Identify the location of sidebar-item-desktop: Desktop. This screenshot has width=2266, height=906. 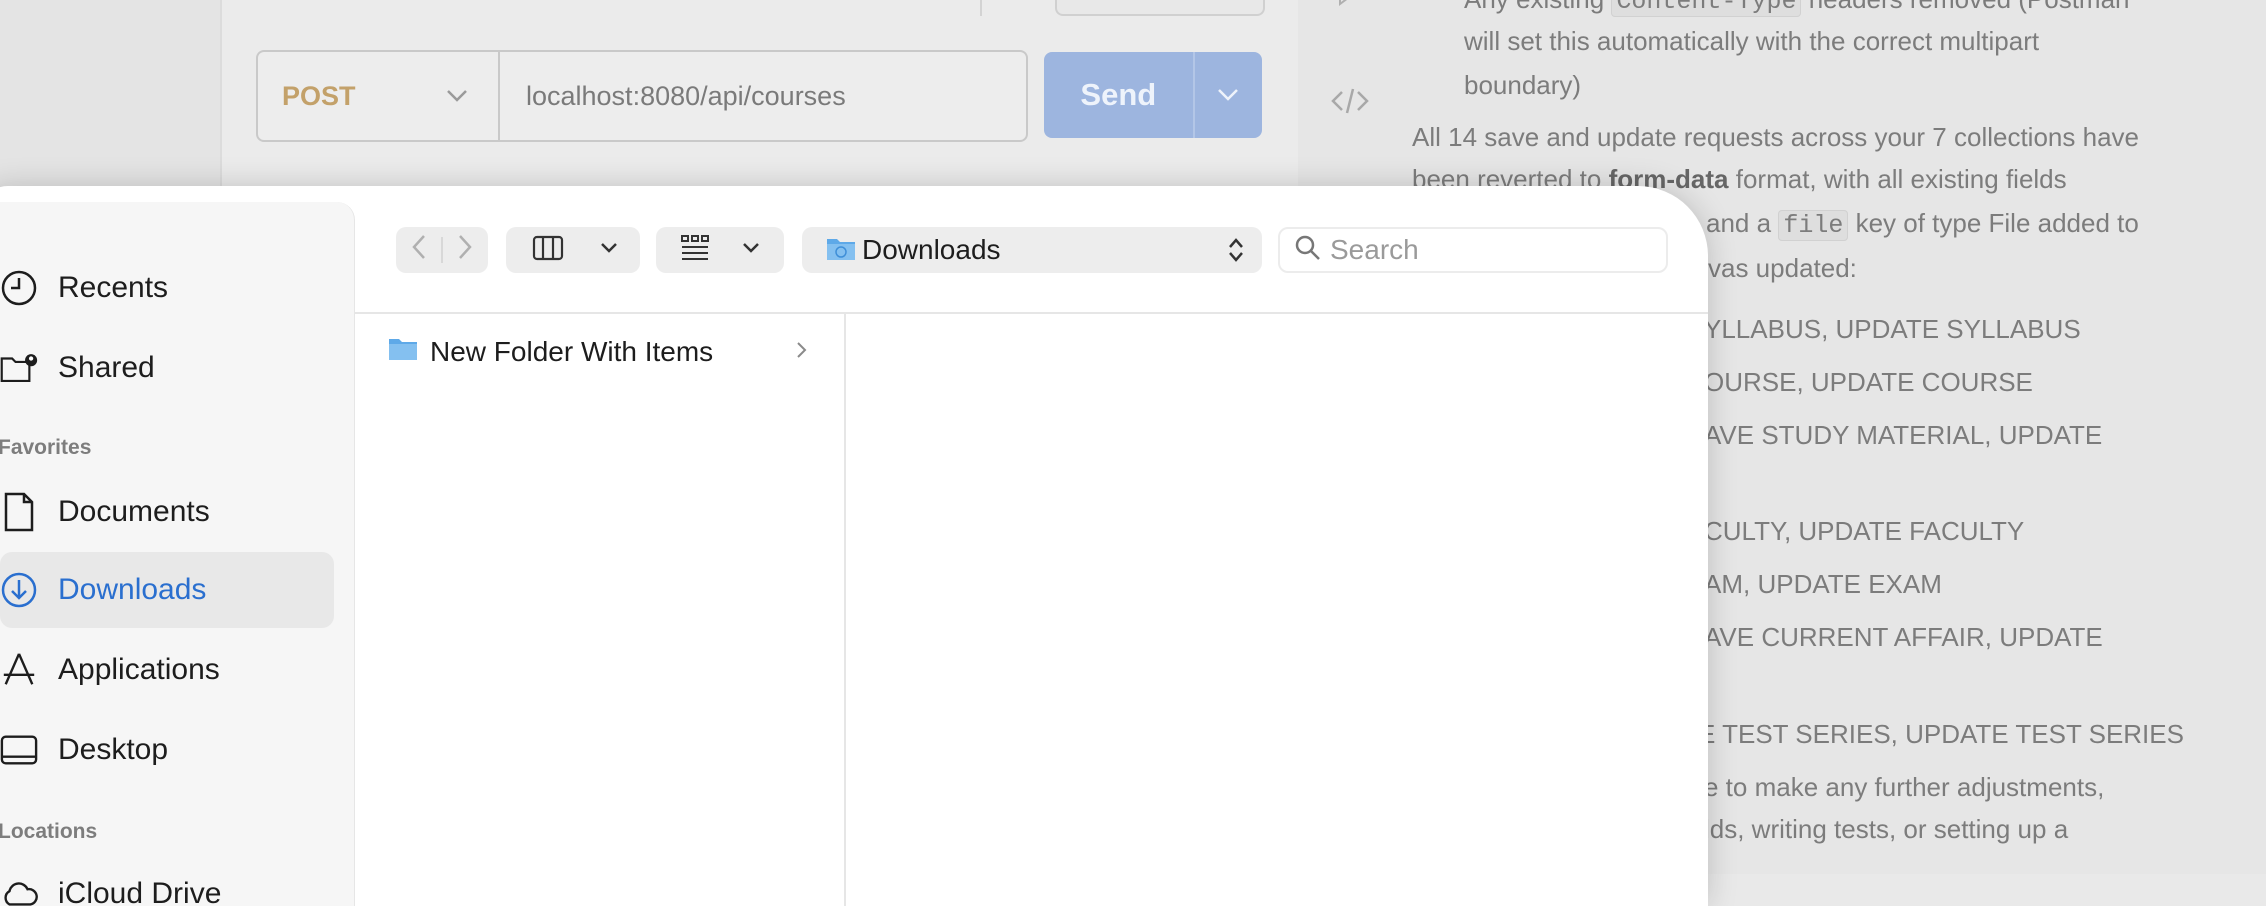
(167, 750).